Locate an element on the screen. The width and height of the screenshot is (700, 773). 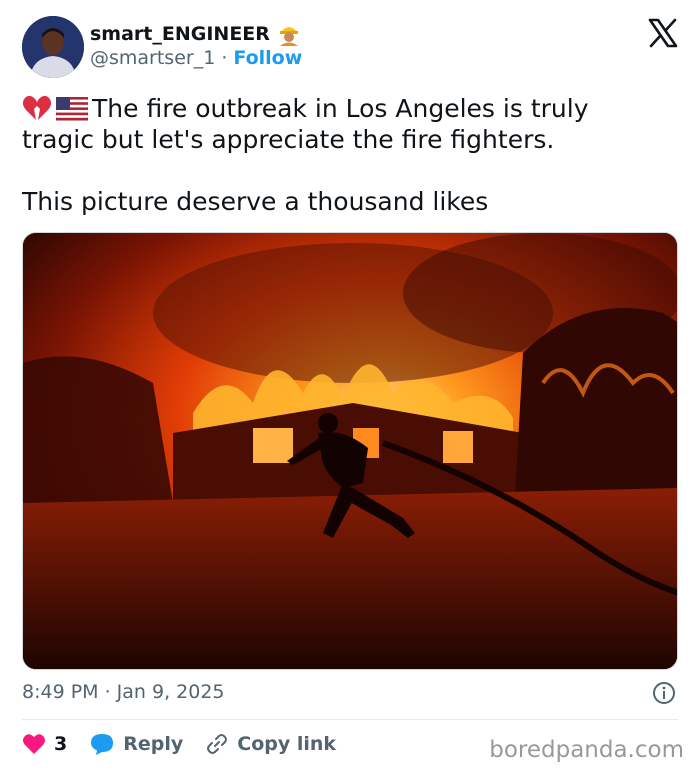
construction-worker-emoji is located at coordinates (288, 36).